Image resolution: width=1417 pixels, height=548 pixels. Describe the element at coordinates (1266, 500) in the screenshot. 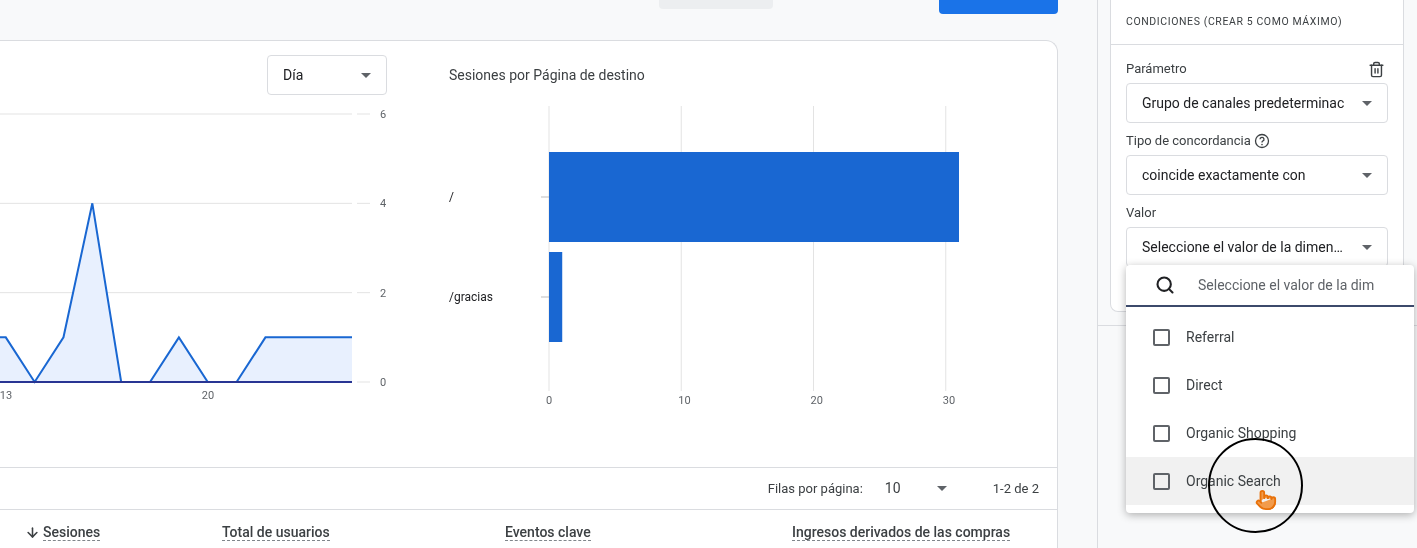

I see `hand-cursor-icon` at that location.